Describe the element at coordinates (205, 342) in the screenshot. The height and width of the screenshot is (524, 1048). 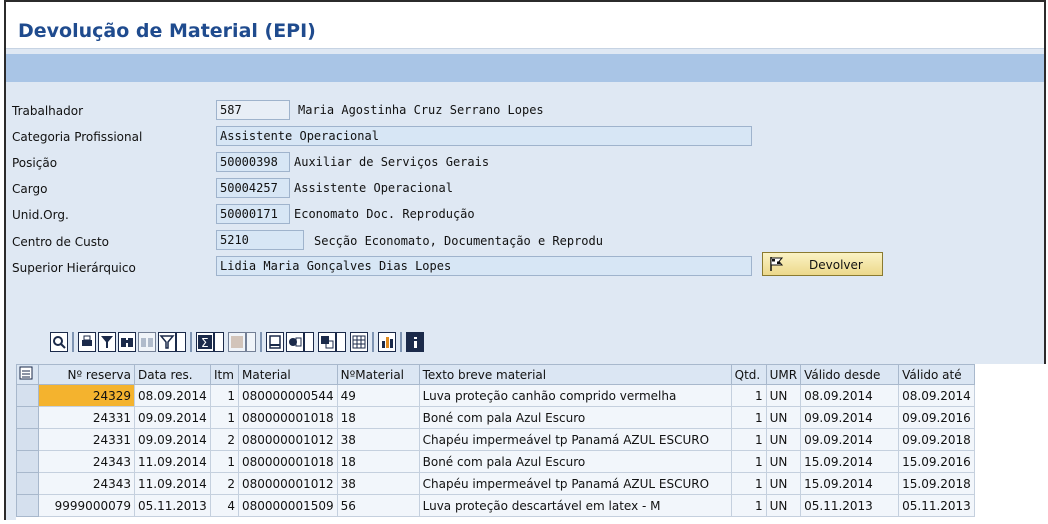
I see `sum-icon: Σ` at that location.